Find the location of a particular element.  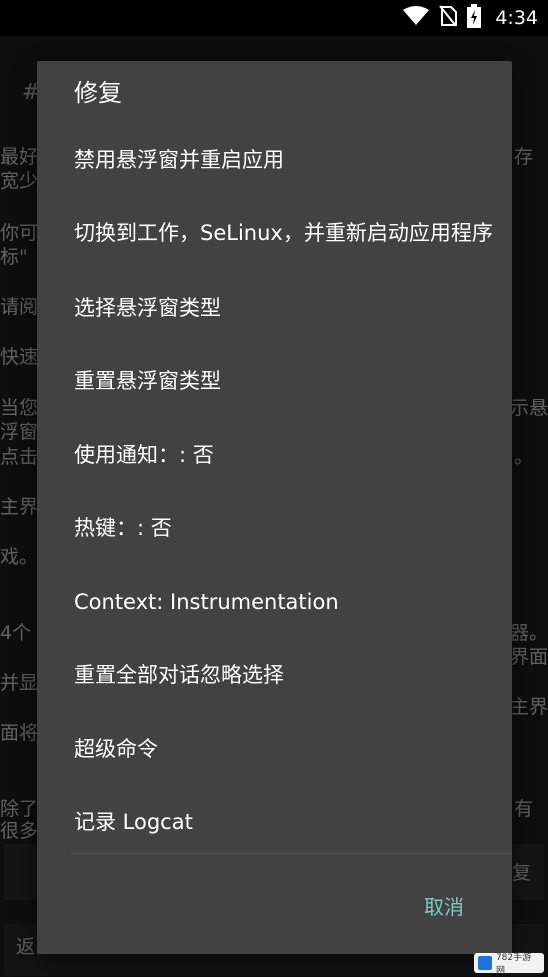

menu-item-disable-overlay-restart: 禁用悬浮窗并重启应用 is located at coordinates (284, 160).